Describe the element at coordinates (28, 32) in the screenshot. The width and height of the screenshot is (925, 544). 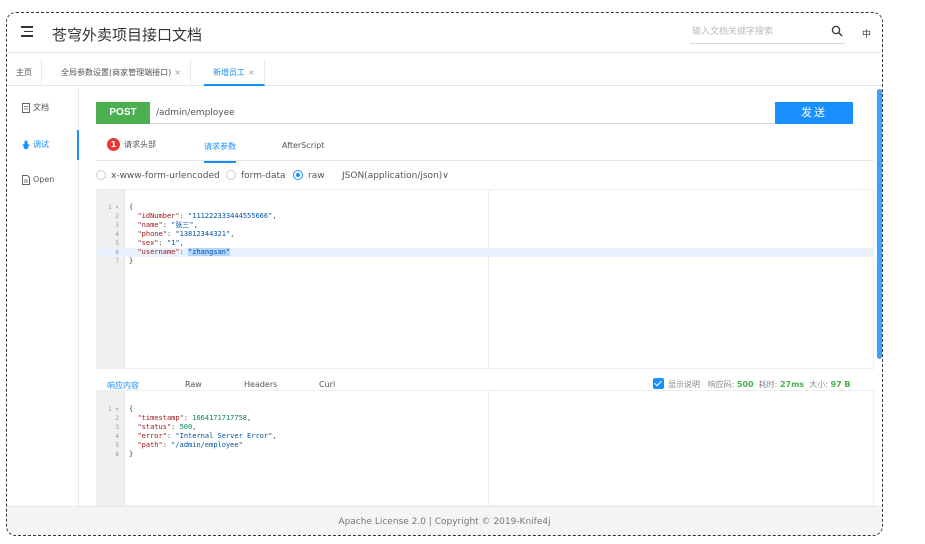
I see `menu-toggle-icon` at that location.